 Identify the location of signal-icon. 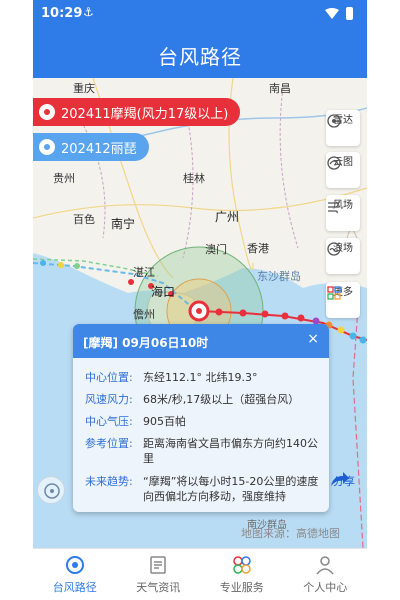
(332, 13).